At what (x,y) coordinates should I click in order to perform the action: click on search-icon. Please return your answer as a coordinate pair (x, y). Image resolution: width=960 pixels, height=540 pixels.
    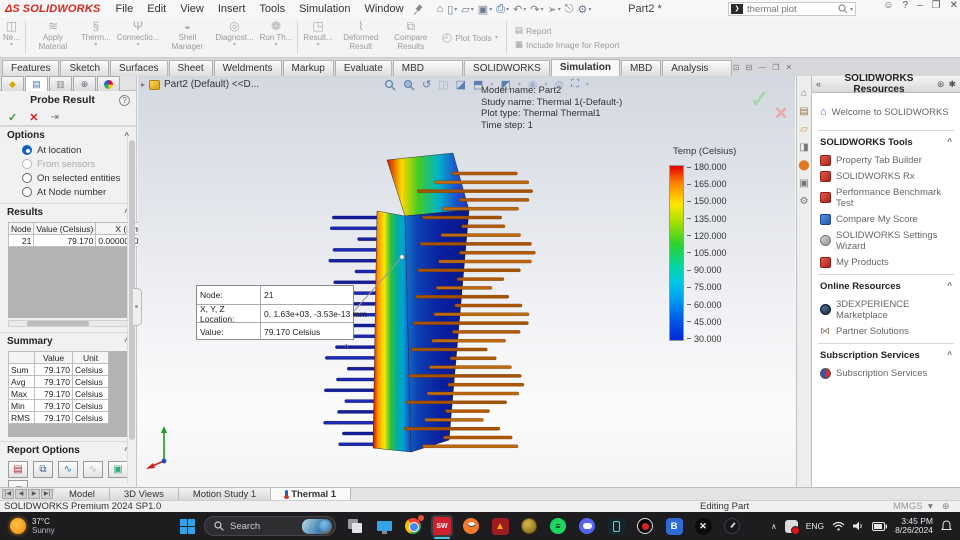
    Looking at the image, I should click on (843, 9).